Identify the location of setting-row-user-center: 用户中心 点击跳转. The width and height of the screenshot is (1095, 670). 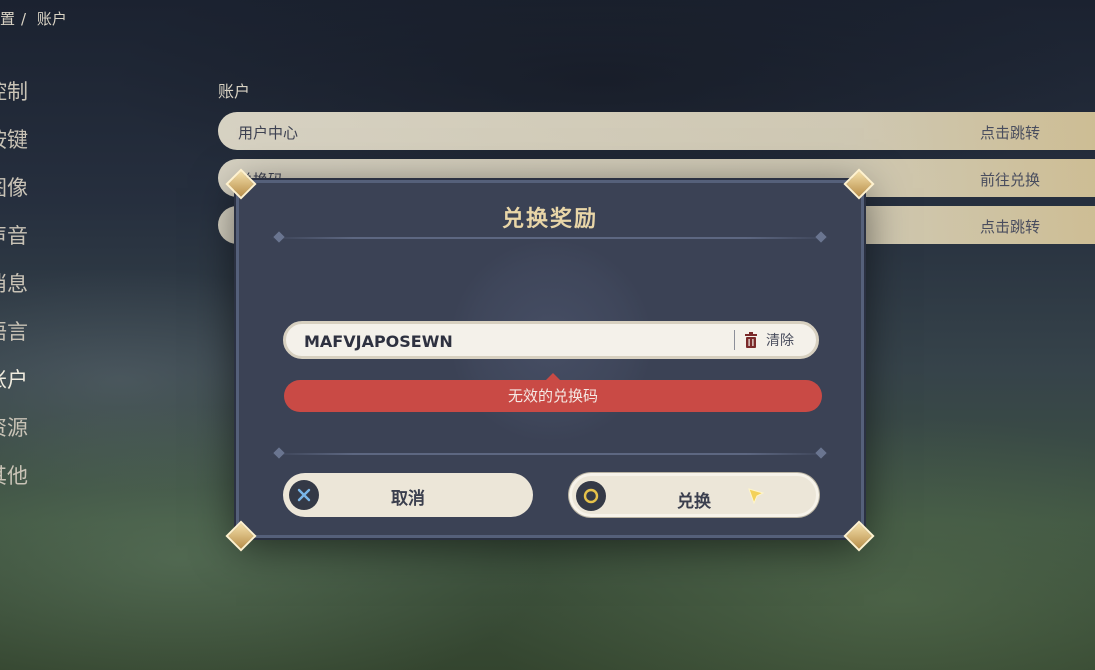
(656, 131).